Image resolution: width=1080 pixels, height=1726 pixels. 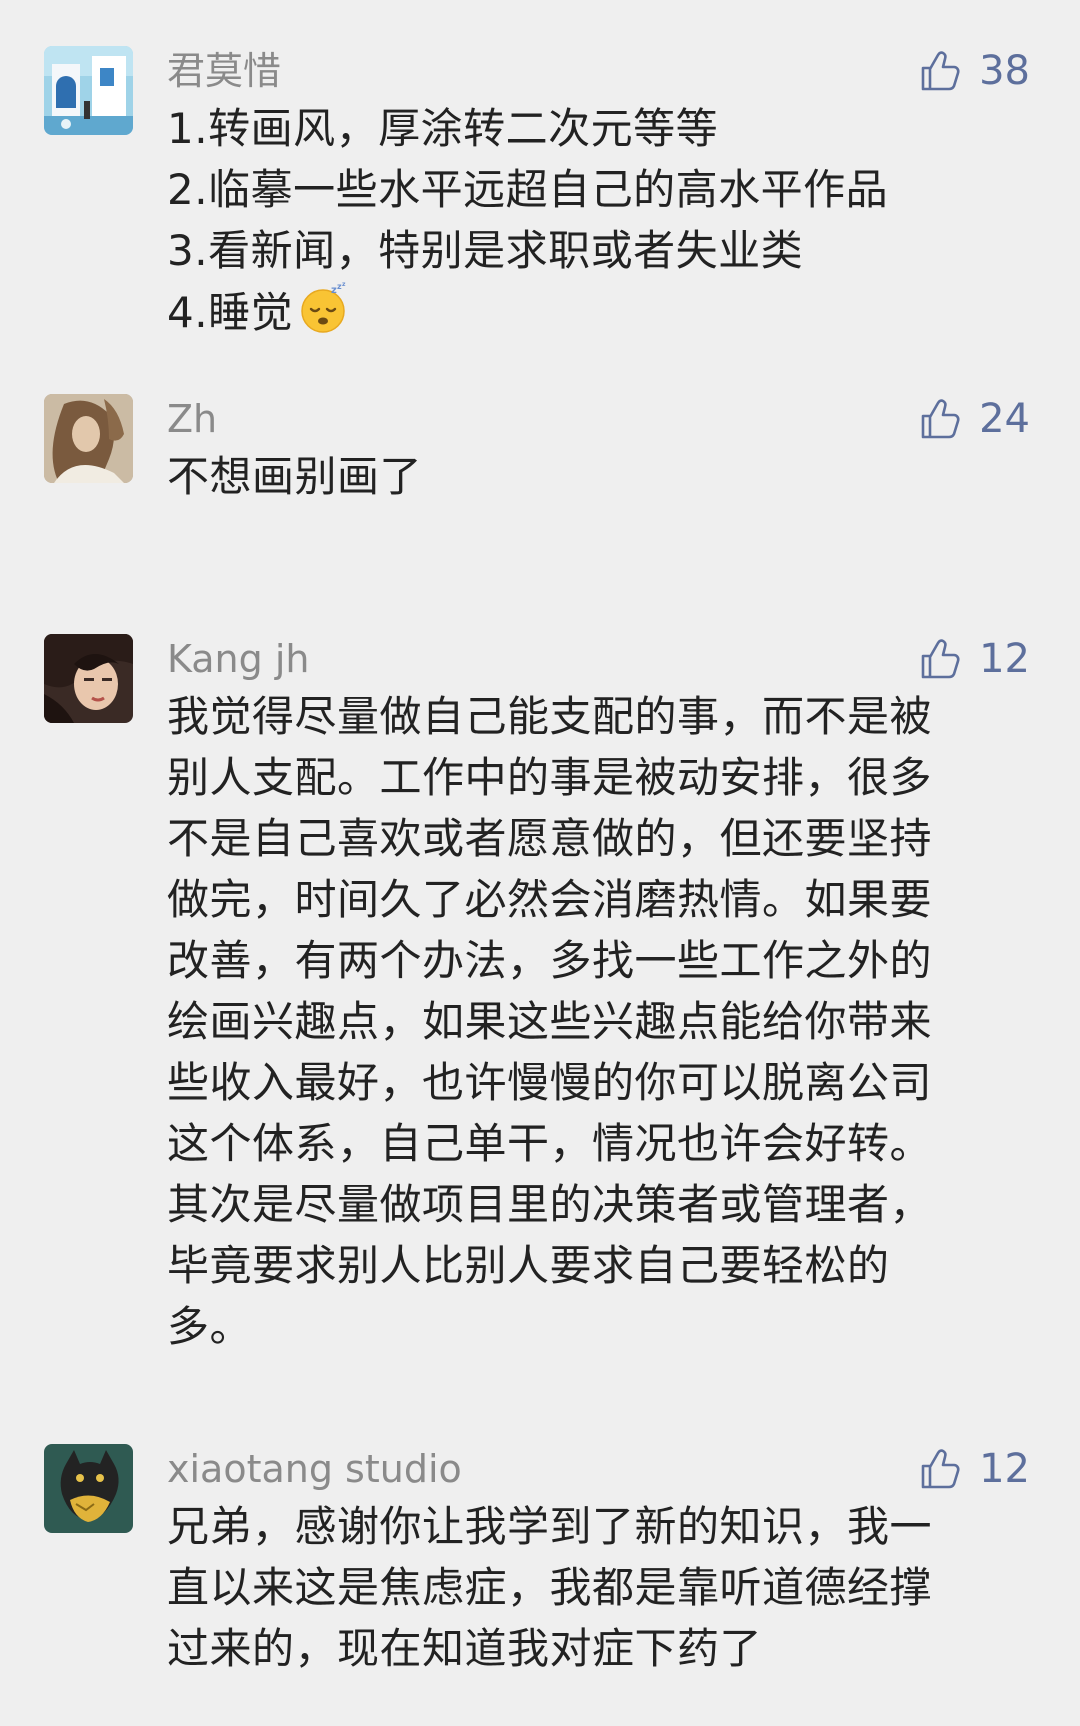 What do you see at coordinates (528, 189) in the screenshot?
I see `comment-line: 2.临摹一些水平远超自己的高水平作品` at bounding box center [528, 189].